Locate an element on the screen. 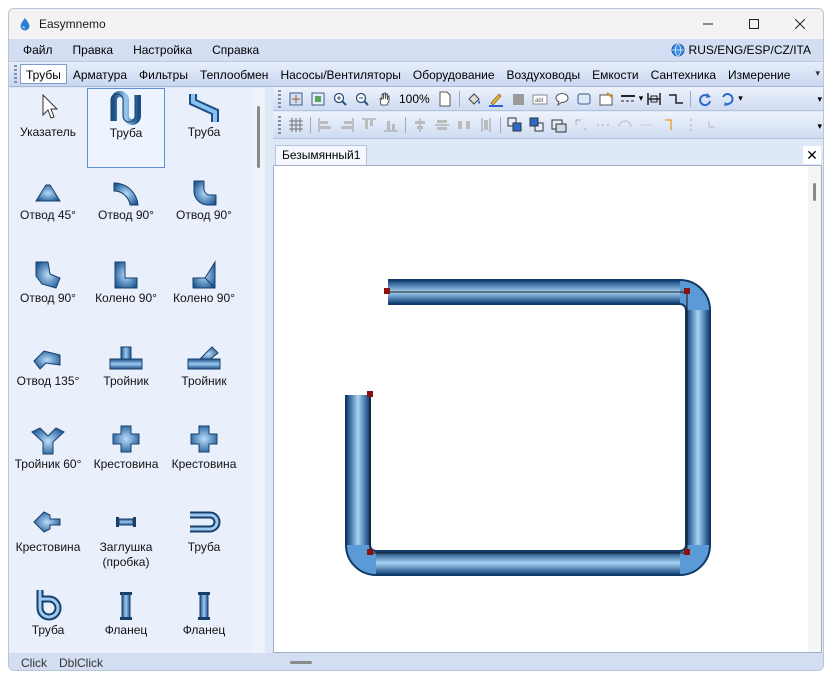 The image size is (829, 675). palette-elbow-135: Отвод 135° is located at coordinates (48, 377).